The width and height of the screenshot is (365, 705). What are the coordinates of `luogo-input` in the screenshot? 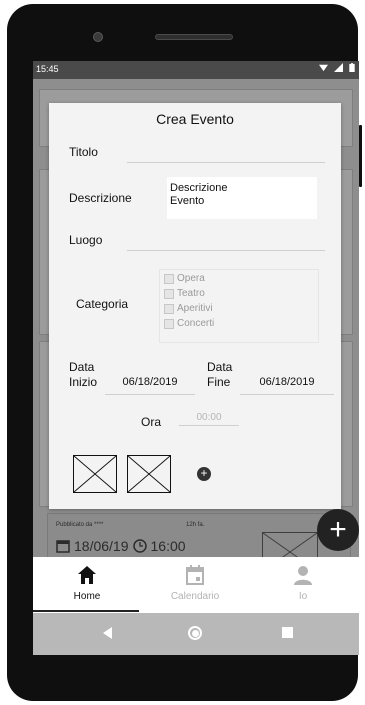 It's located at (226, 243).